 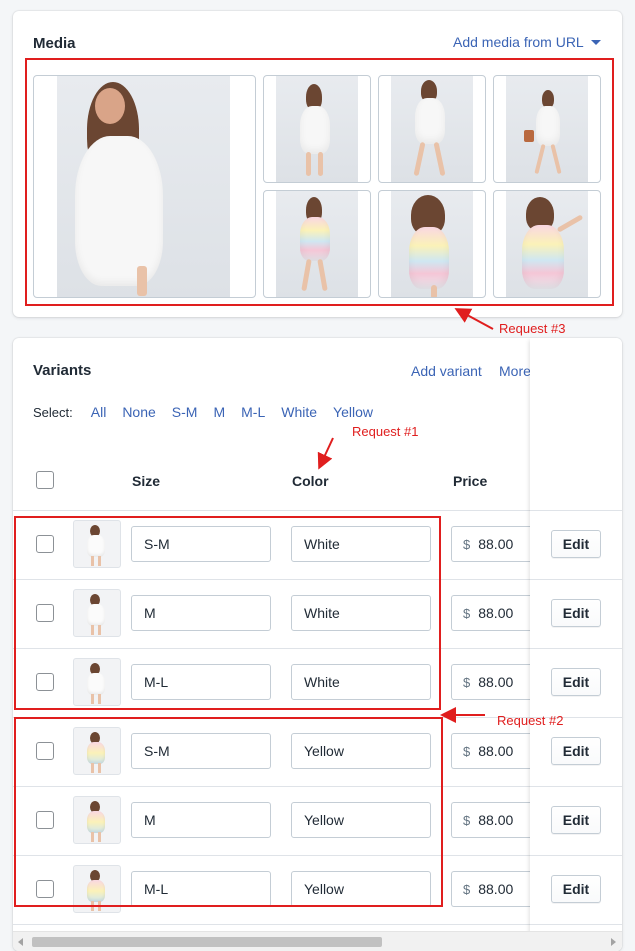 What do you see at coordinates (405, 515) in the screenshot?
I see `request3-arrow` at bounding box center [405, 515].